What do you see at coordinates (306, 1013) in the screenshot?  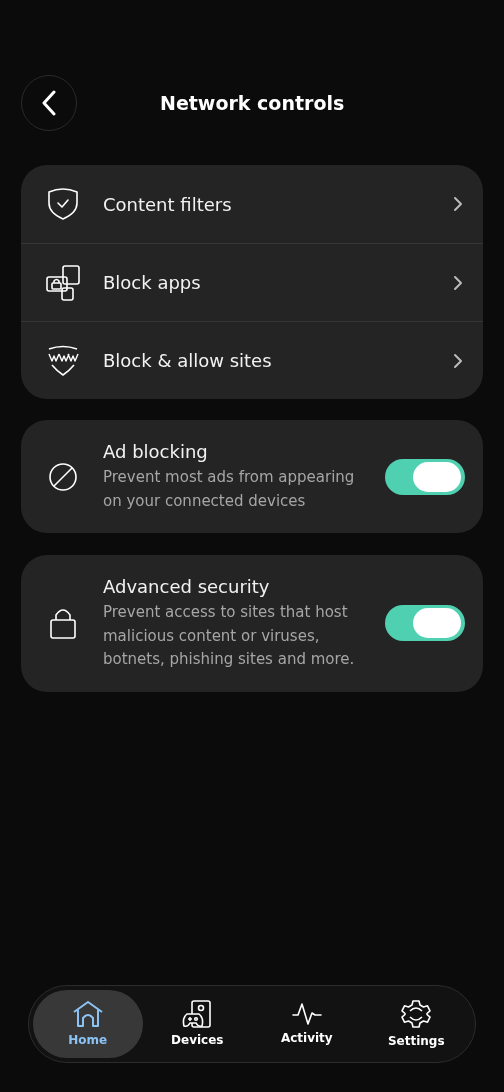 I see `pulse-icon` at bounding box center [306, 1013].